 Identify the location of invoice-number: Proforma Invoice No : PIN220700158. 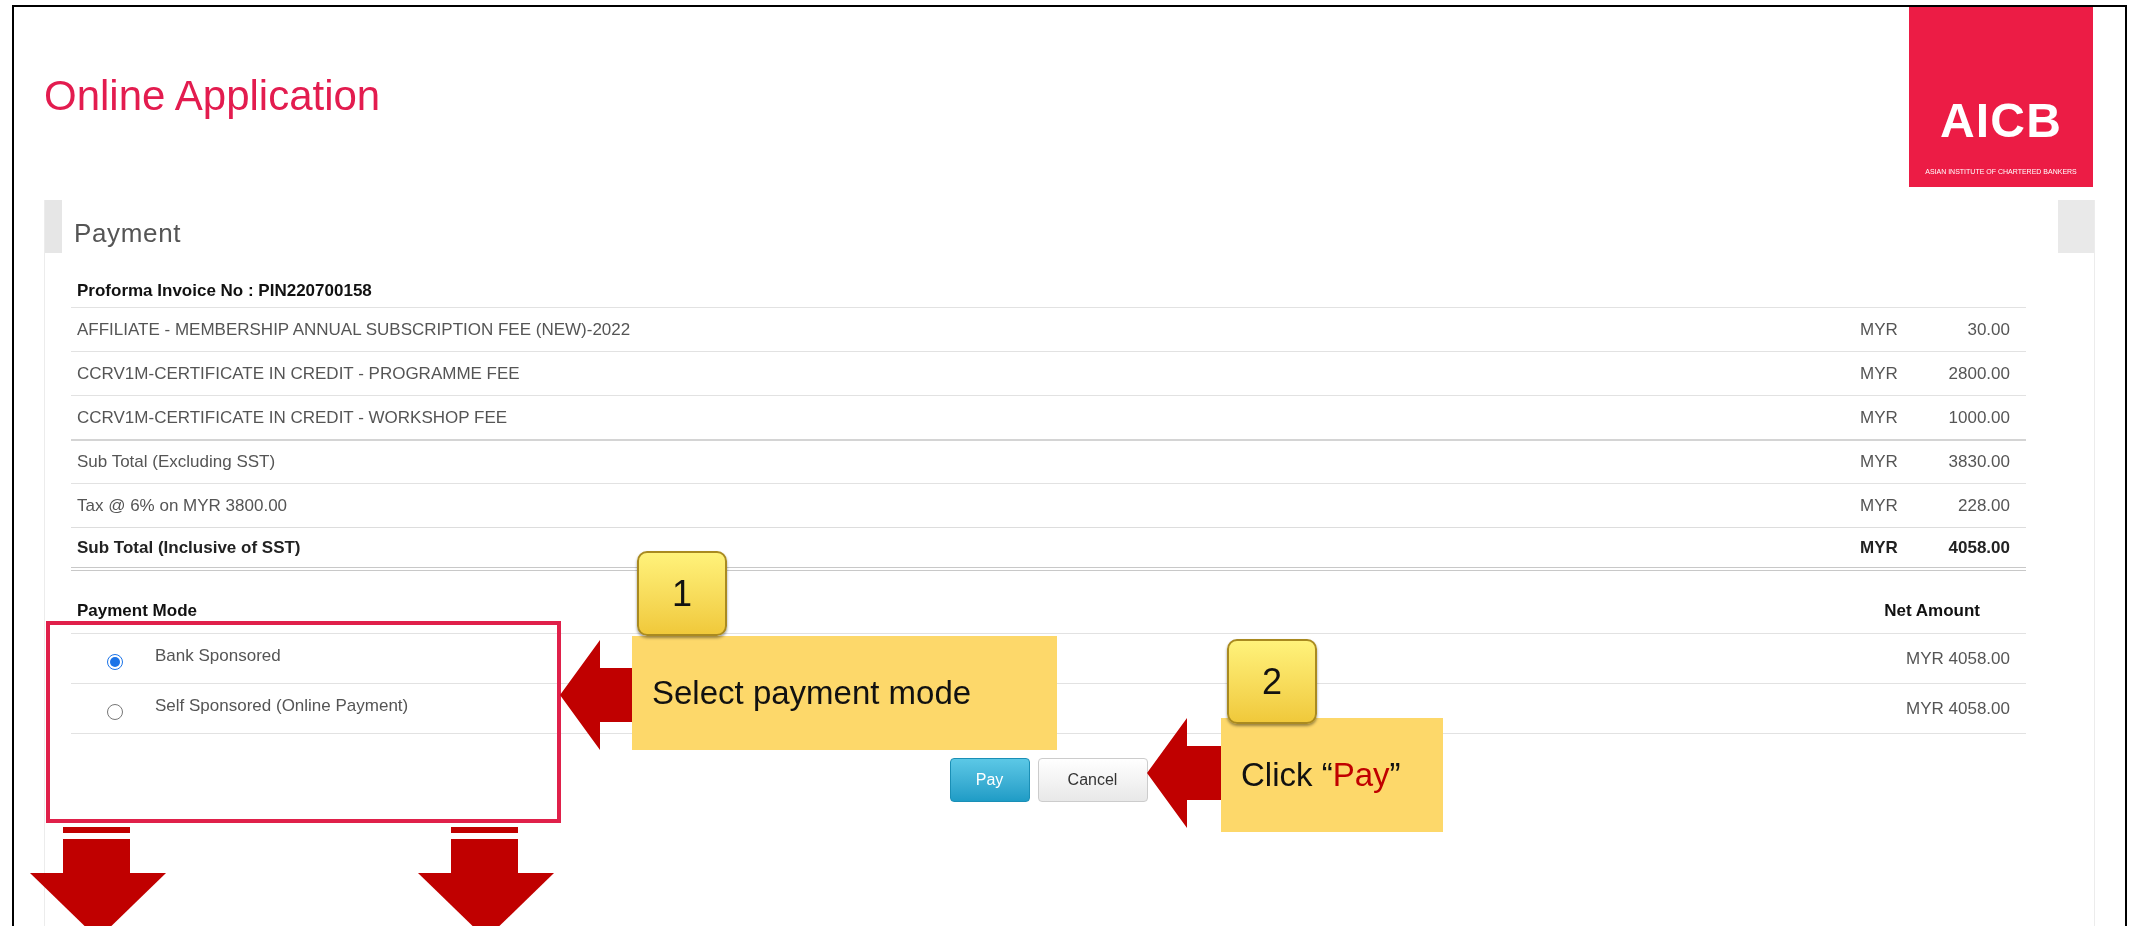
(224, 290).